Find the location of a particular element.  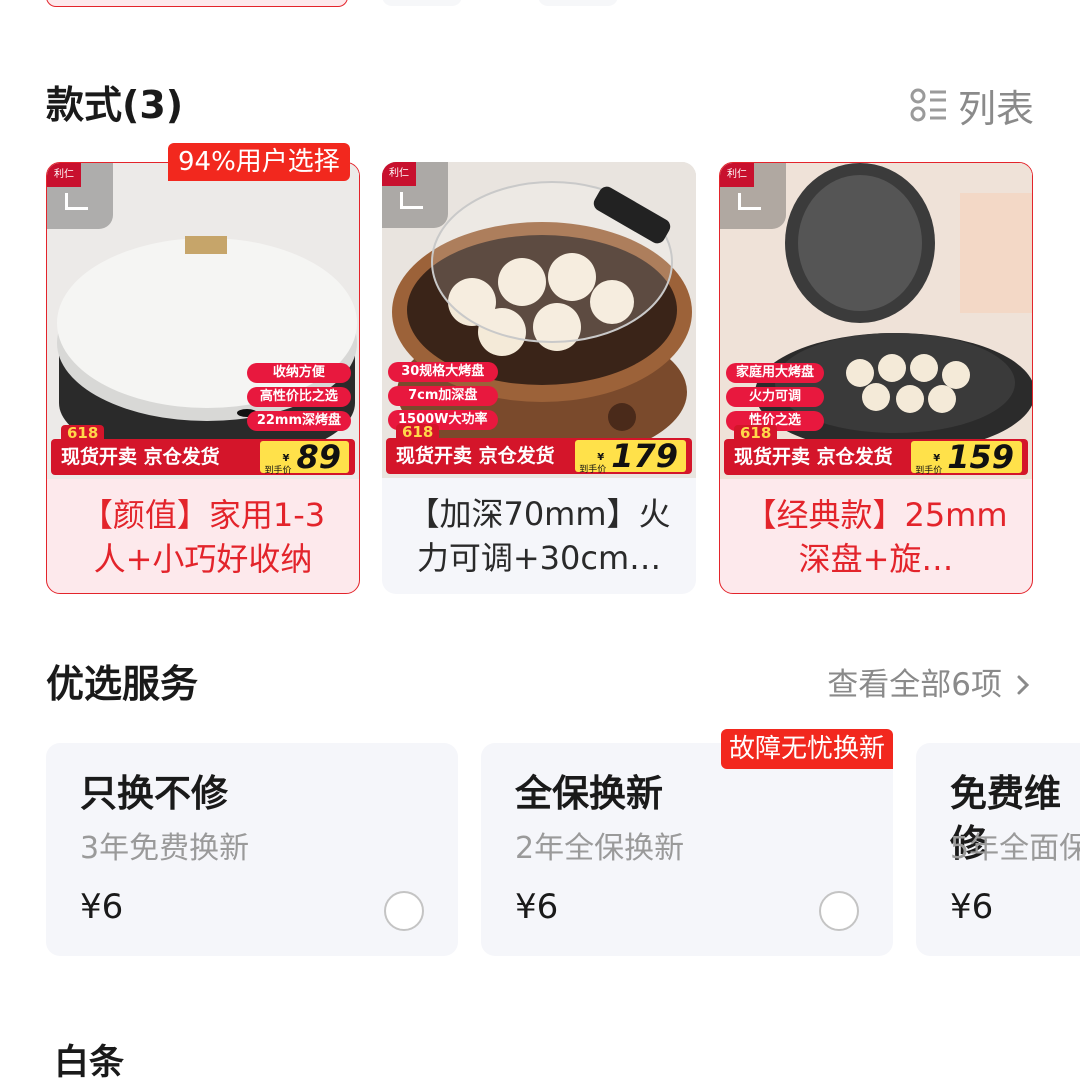

price-box: 到手价 ¥ 89 is located at coordinates (304, 457).